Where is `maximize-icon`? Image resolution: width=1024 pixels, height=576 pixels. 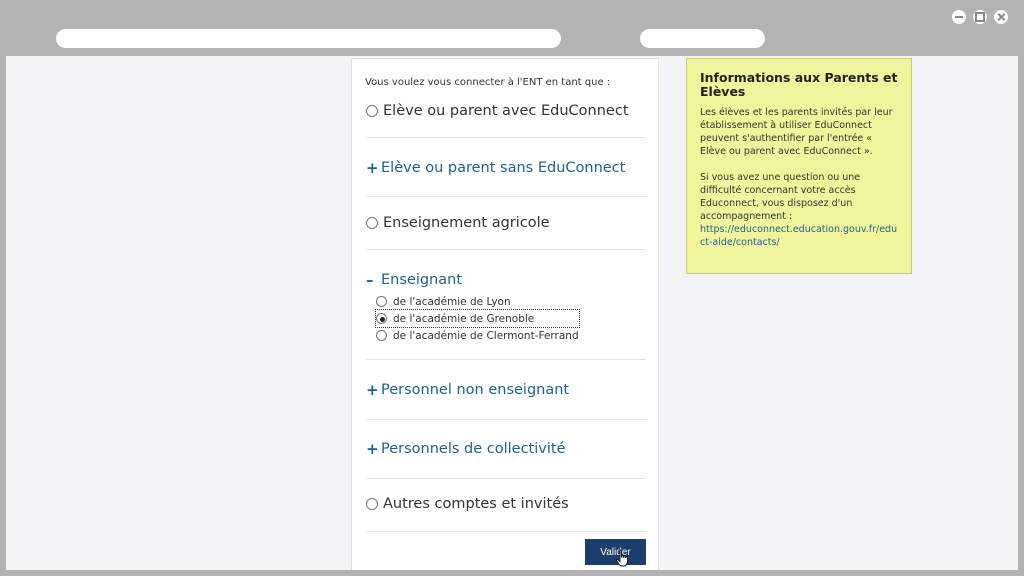
maximize-icon is located at coordinates (980, 17).